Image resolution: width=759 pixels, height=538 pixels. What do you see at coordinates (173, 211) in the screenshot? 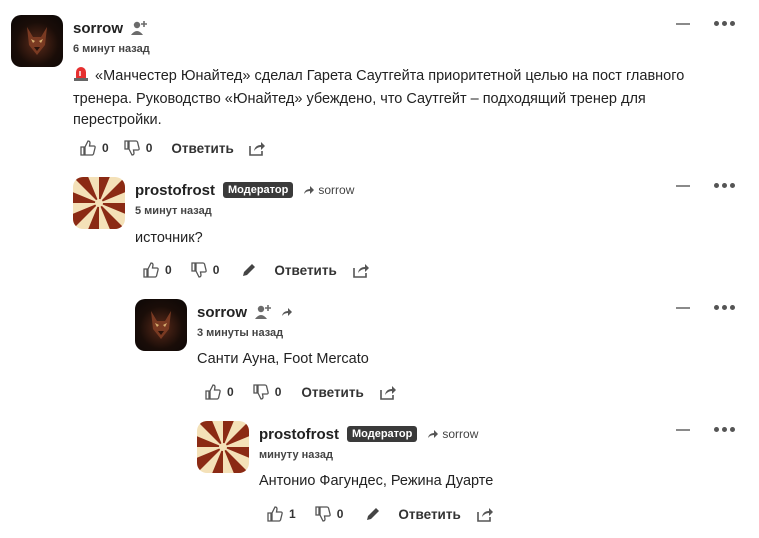
I see `timestamp: 5 минут назад` at bounding box center [173, 211].